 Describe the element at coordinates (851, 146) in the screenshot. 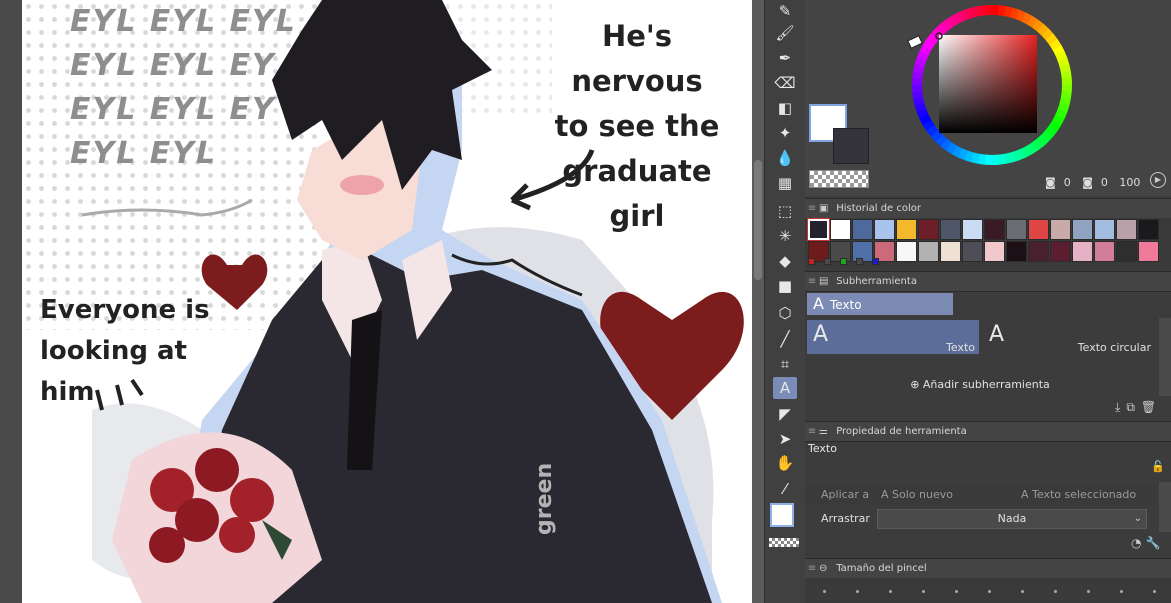

I see `sub-color-swatch` at that location.